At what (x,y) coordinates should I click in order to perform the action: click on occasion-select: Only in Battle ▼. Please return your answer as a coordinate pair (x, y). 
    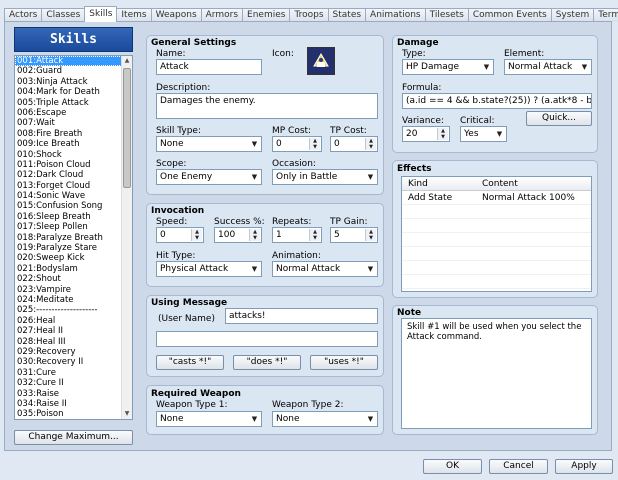
    Looking at the image, I should click on (325, 177).